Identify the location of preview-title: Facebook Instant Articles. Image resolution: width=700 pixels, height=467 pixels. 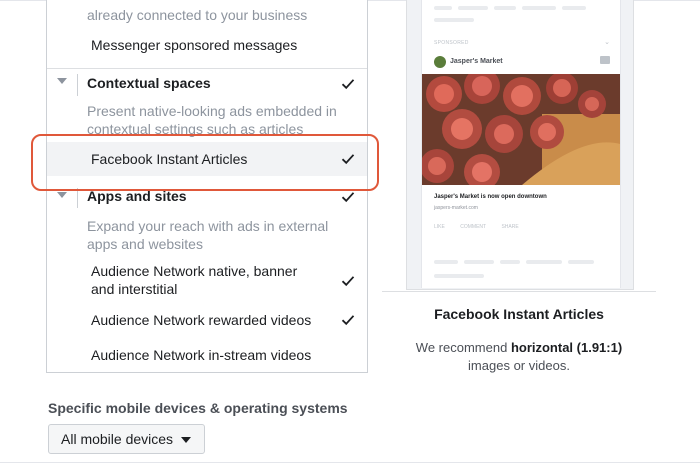
(519, 314).